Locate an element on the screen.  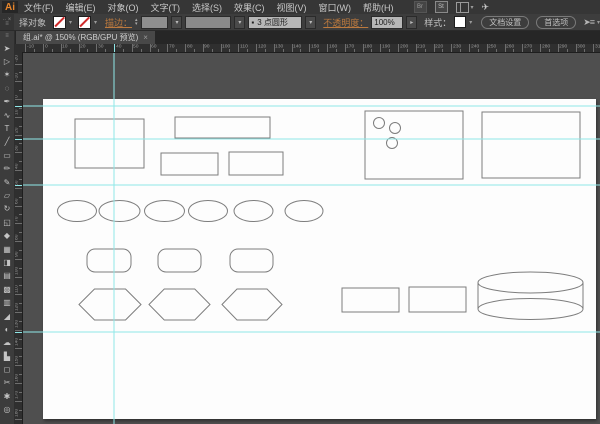
tools-panel-grip-icon: ≡ is located at coordinates (7, 36).